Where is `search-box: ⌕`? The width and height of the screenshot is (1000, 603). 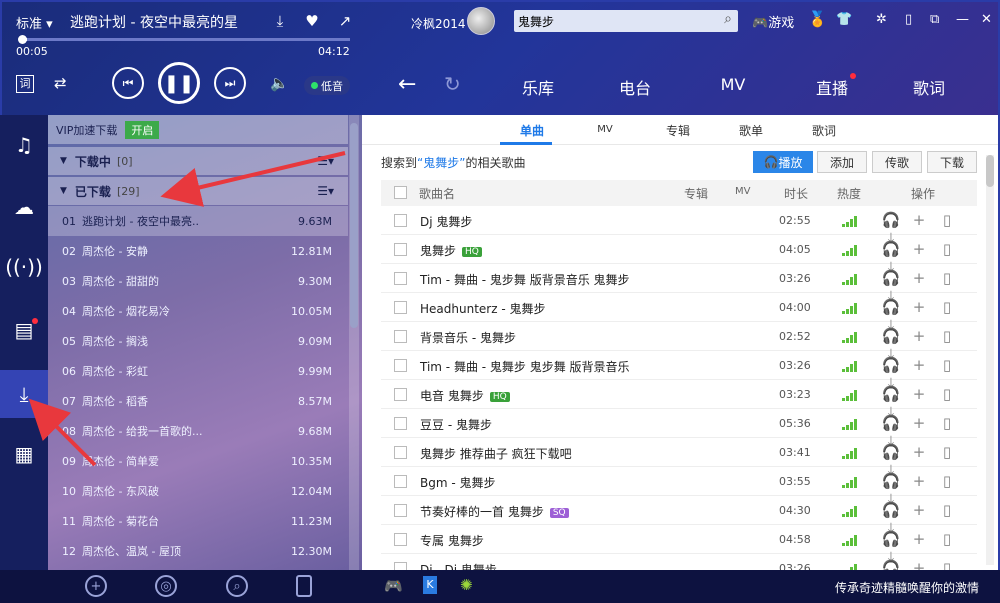
search-box: ⌕ is located at coordinates (626, 21).